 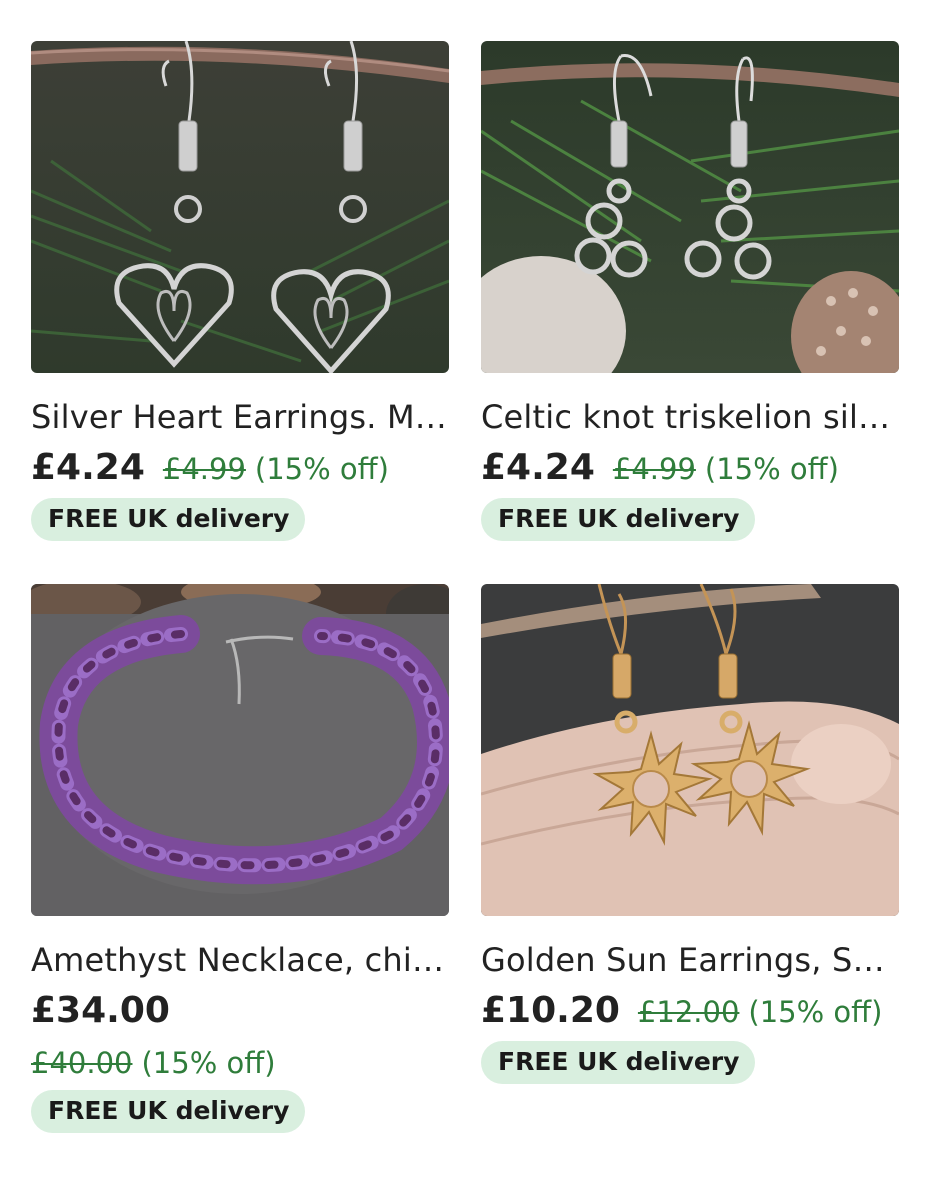 I want to click on sun-earrings-photo, so click(x=690, y=750).